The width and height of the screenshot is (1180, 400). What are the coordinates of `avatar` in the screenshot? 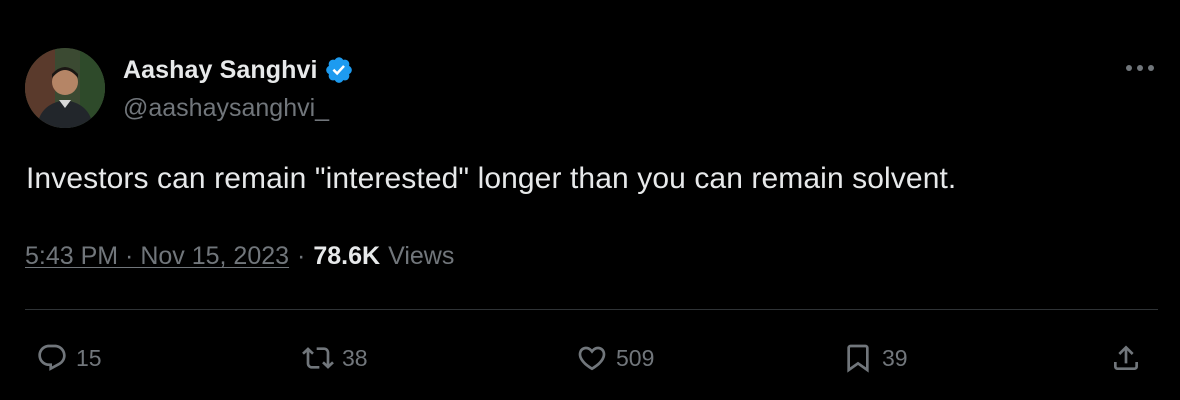 It's located at (65, 88).